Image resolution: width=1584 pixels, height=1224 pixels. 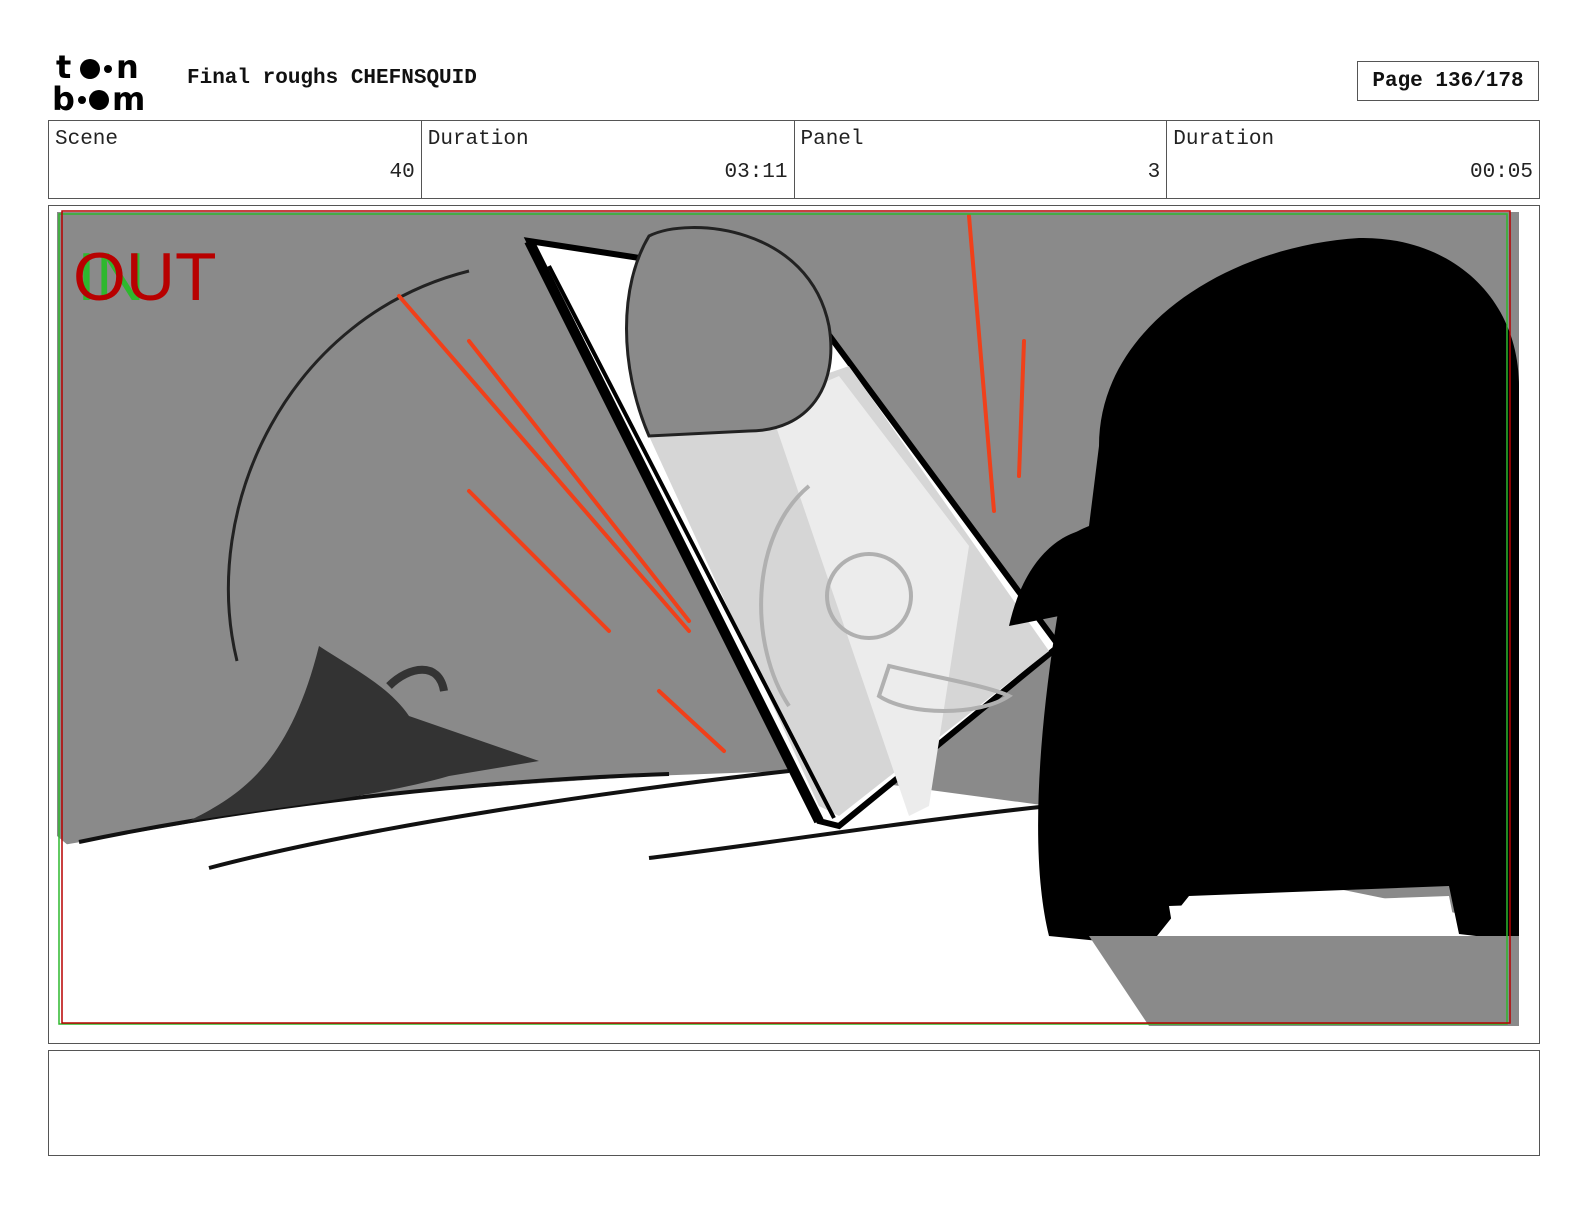 I want to click on panel-value: 3, so click(x=1154, y=172).